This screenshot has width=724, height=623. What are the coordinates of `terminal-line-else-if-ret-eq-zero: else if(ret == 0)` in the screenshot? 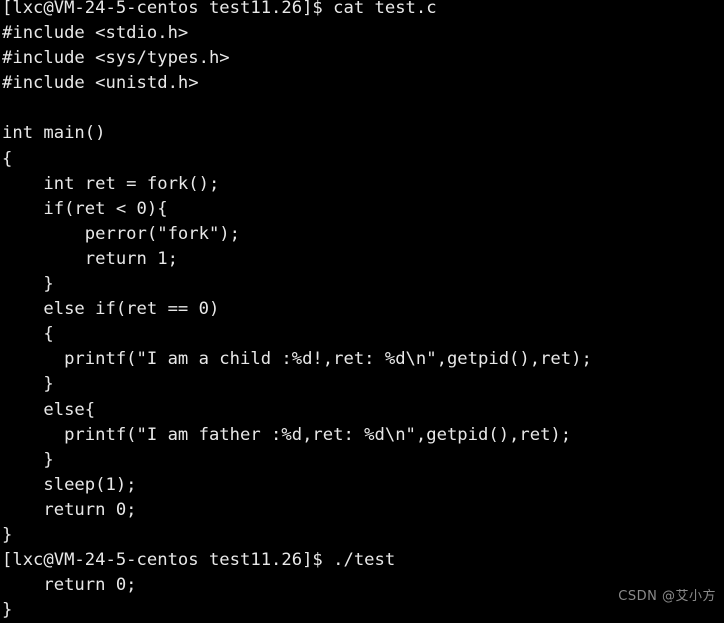 It's located at (111, 309).